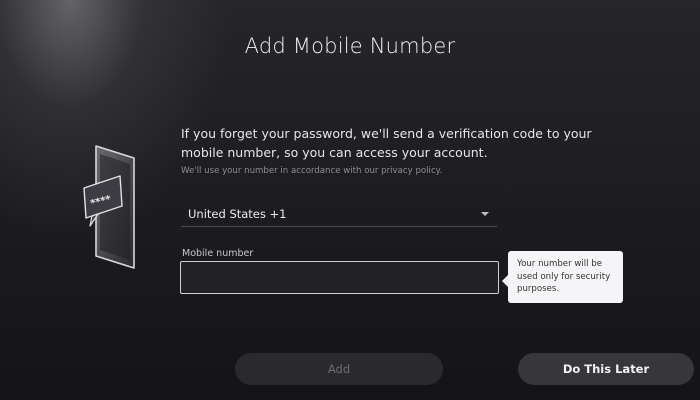 The width and height of the screenshot is (700, 400). I want to click on phone-password-icon: ****, so click(113, 205).